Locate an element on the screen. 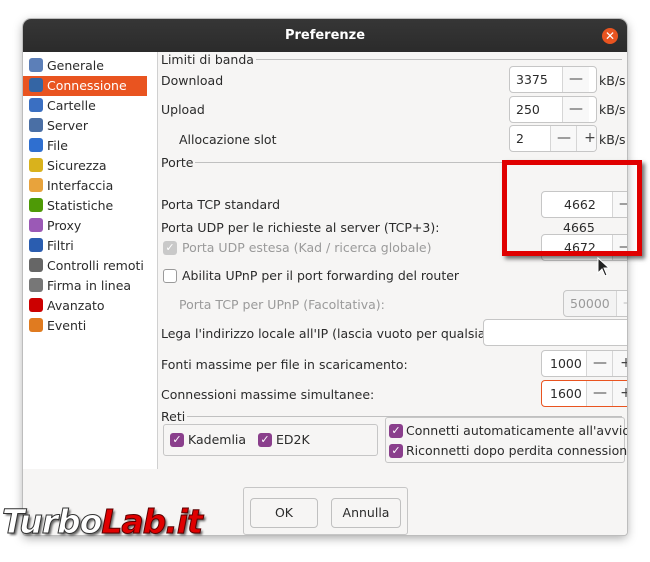 The image size is (650, 562). ed2k-label: ED2K is located at coordinates (293, 439).